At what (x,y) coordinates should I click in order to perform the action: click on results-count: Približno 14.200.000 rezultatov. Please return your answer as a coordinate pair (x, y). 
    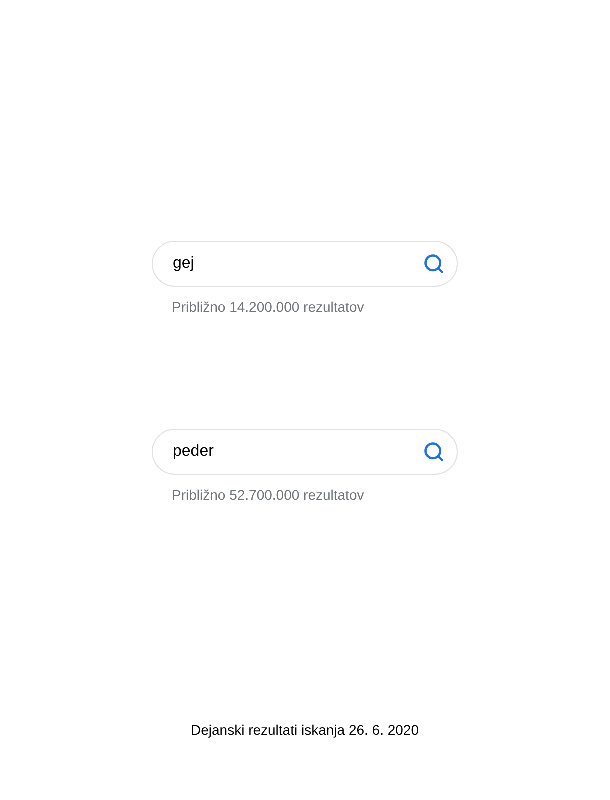
    Looking at the image, I should click on (269, 307).